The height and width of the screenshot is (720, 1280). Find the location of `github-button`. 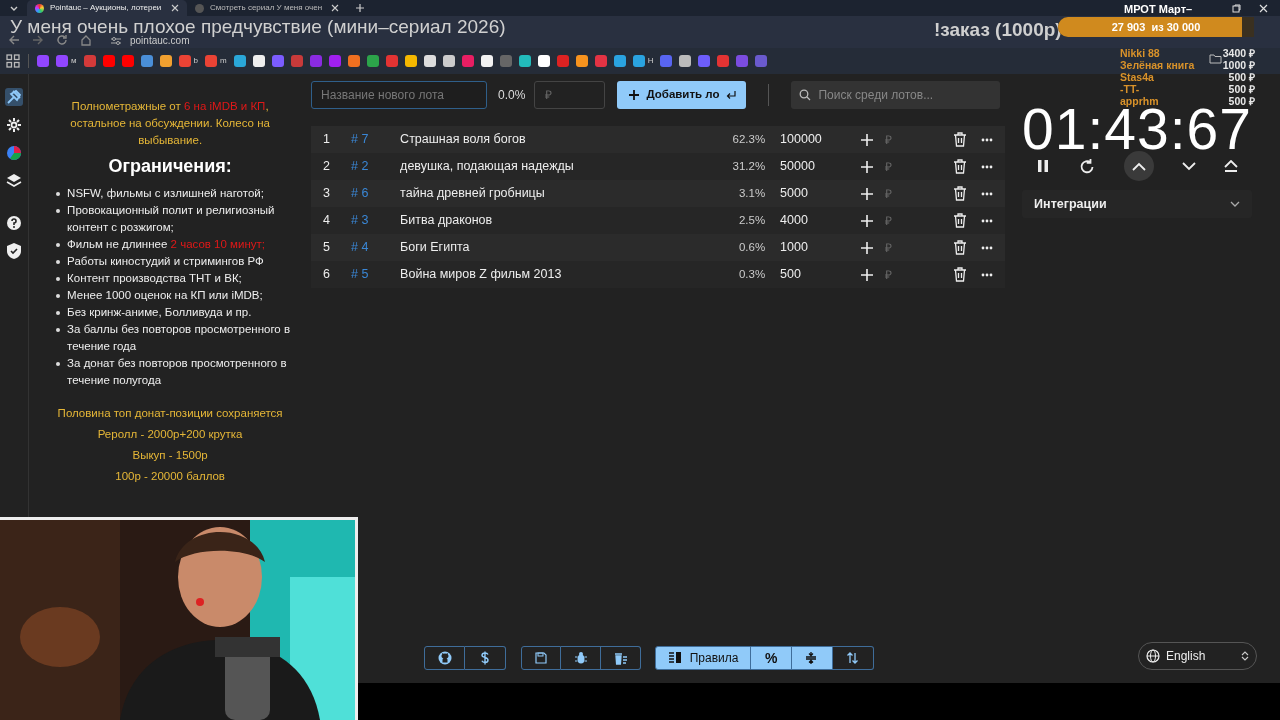

github-button is located at coordinates (445, 658).